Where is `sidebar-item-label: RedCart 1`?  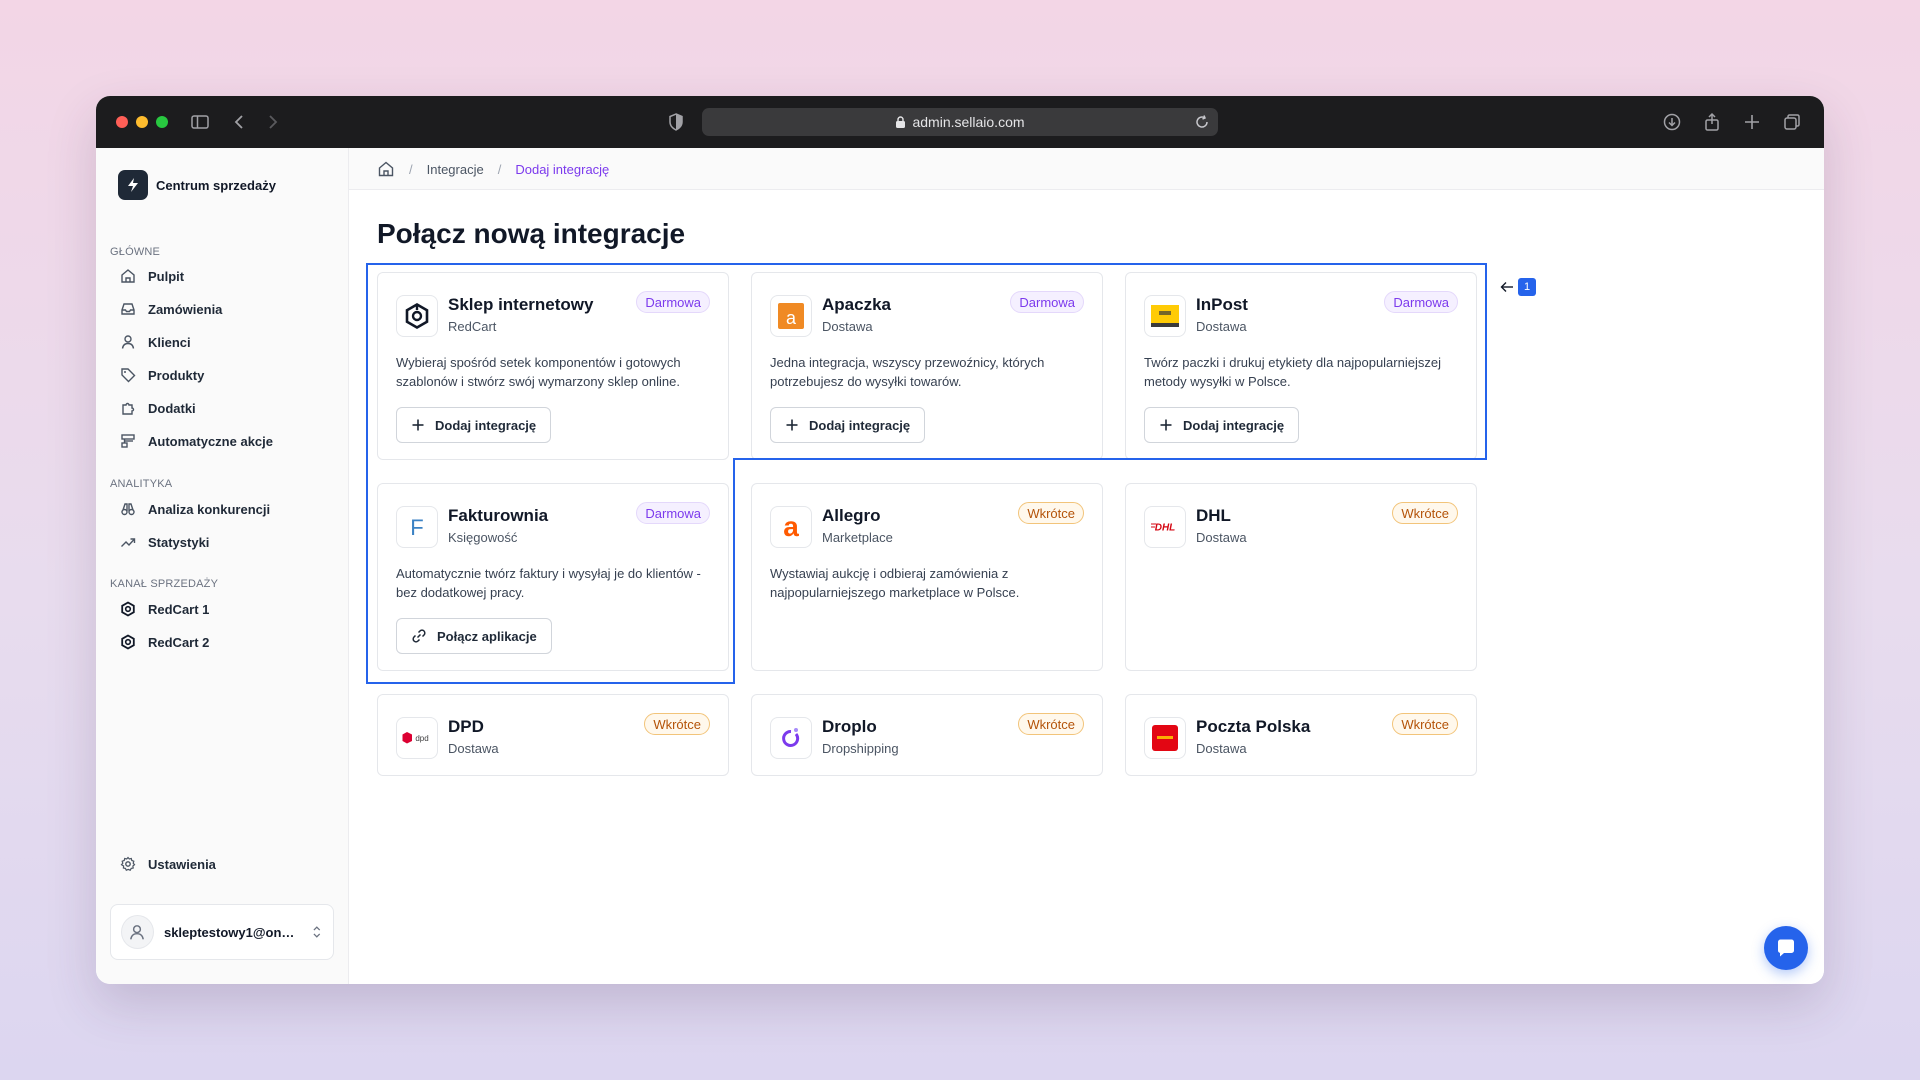
sidebar-item-label: RedCart 1 is located at coordinates (179, 609).